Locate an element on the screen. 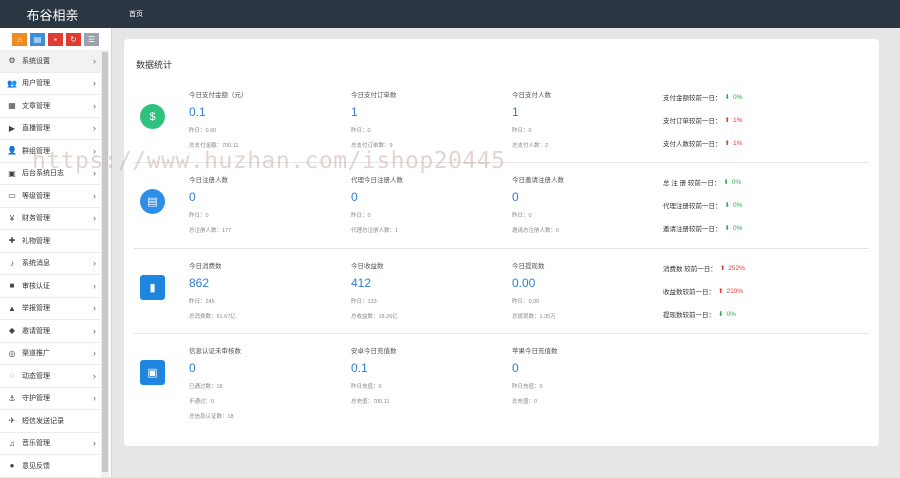 Image resolution: width=900 pixels, height=478 pixels. sidebar-item: ■ 审核认证 › is located at coordinates (51, 286).